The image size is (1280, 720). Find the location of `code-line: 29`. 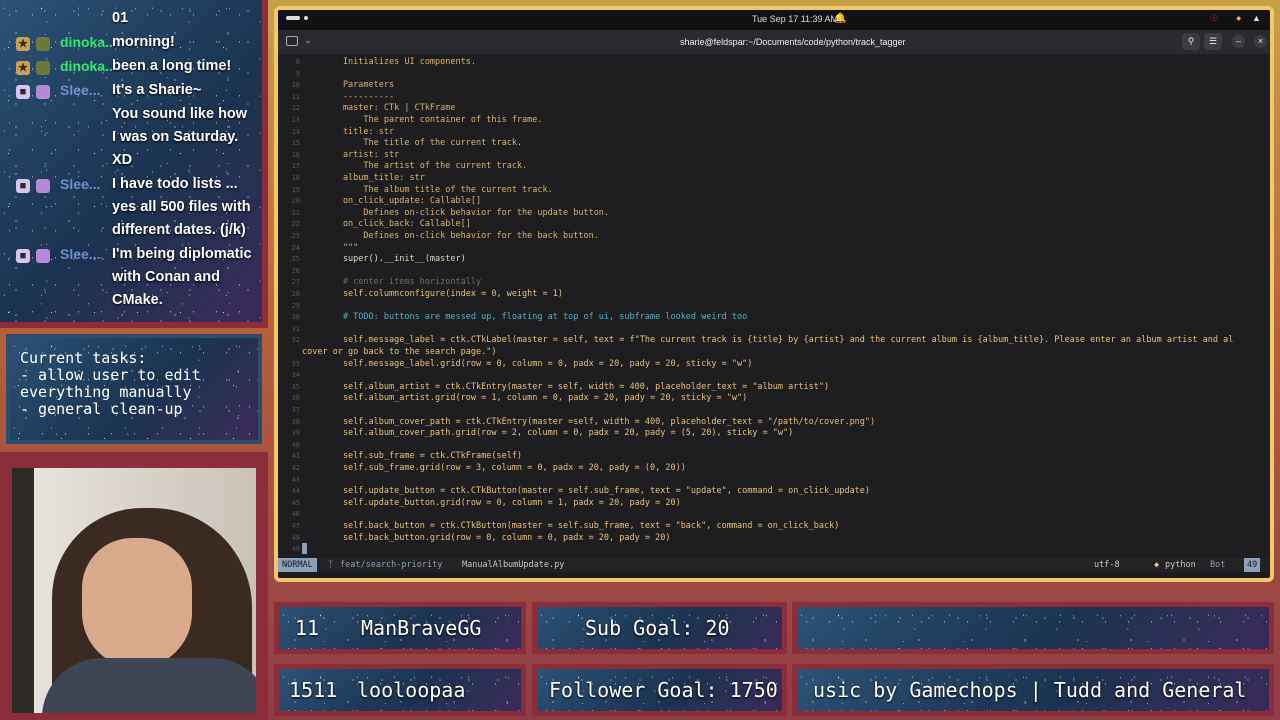

code-line: 29 is located at coordinates (774, 306).